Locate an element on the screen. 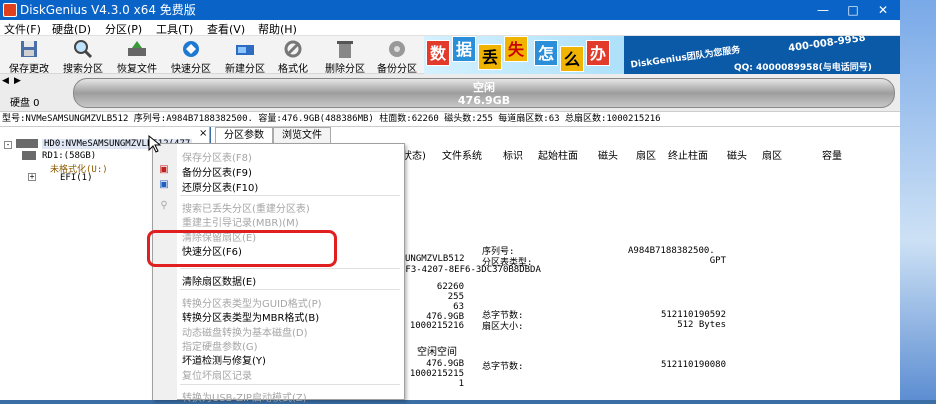 The image size is (936, 404). new-partition-icon is located at coordinates (245, 50).